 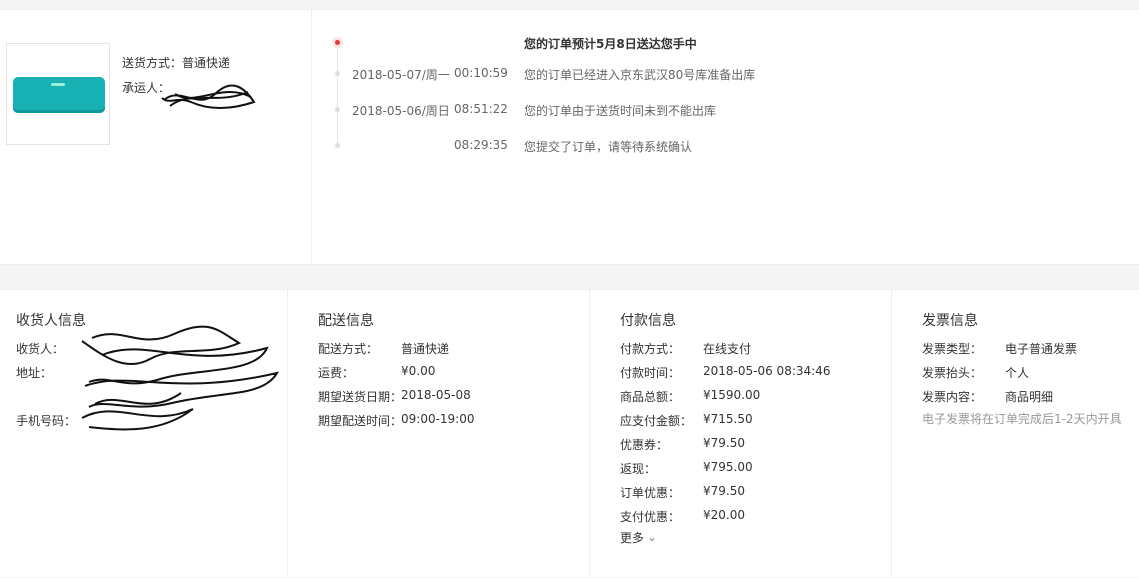 What do you see at coordinates (337, 42) in the screenshot?
I see `timeline-active-dot` at bounding box center [337, 42].